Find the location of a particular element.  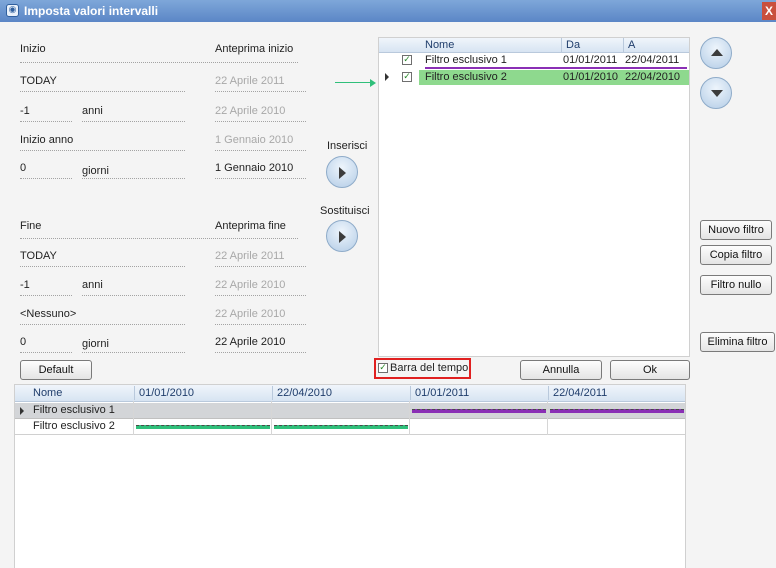

row1-color-bar is located at coordinates (556, 68).